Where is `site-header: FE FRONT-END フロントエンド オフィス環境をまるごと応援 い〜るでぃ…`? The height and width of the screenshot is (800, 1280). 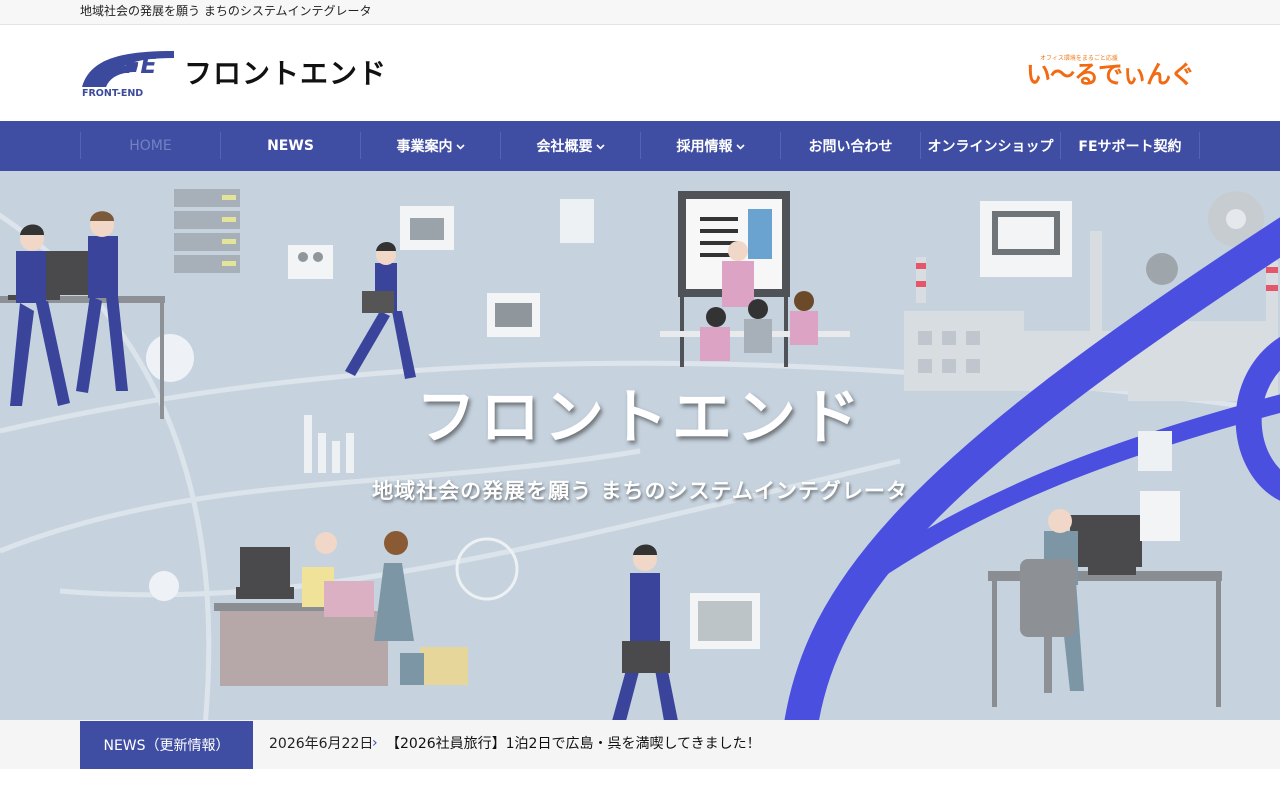
site-header: FE FRONT-END フロントエンド オフィス環境をまるごと応援 い〜るでぃ… is located at coordinates (640, 73).